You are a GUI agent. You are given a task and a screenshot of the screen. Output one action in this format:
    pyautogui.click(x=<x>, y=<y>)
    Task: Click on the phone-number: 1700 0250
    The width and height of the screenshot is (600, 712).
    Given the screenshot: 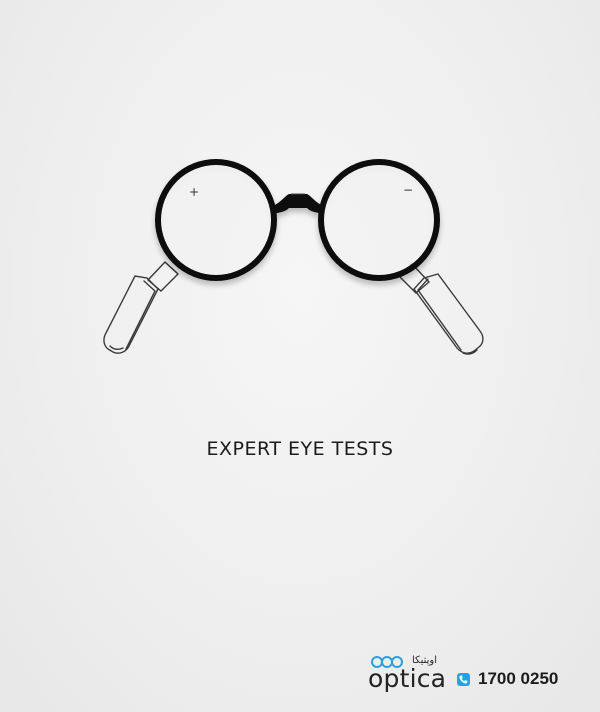 What is the action you would take?
    pyautogui.click(x=518, y=678)
    